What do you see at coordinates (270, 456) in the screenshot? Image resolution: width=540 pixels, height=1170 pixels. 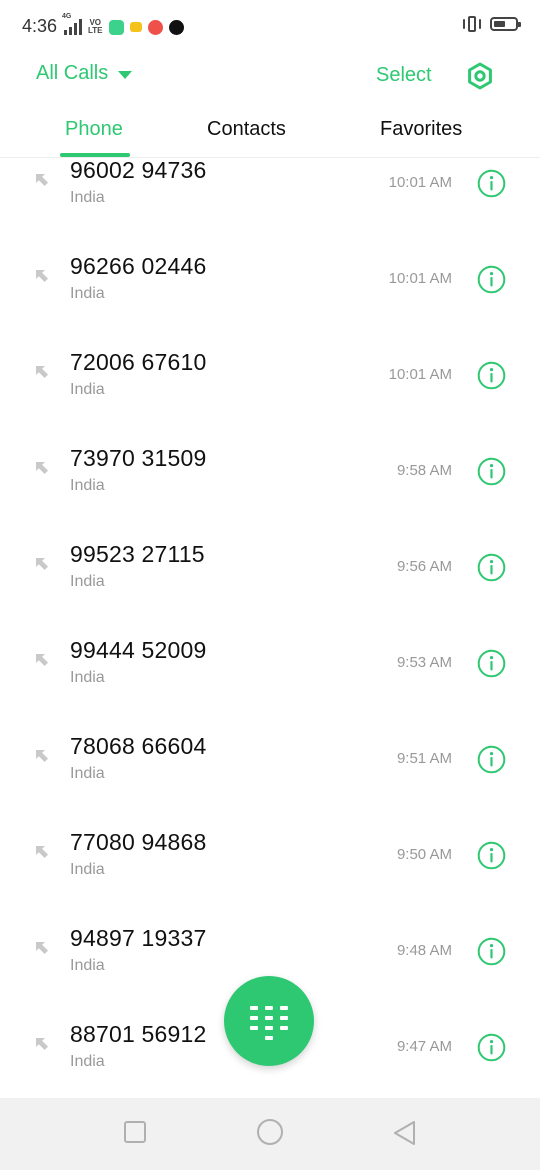 I see `call-log-row: 73970 31509 India 9:58 AM` at bounding box center [270, 456].